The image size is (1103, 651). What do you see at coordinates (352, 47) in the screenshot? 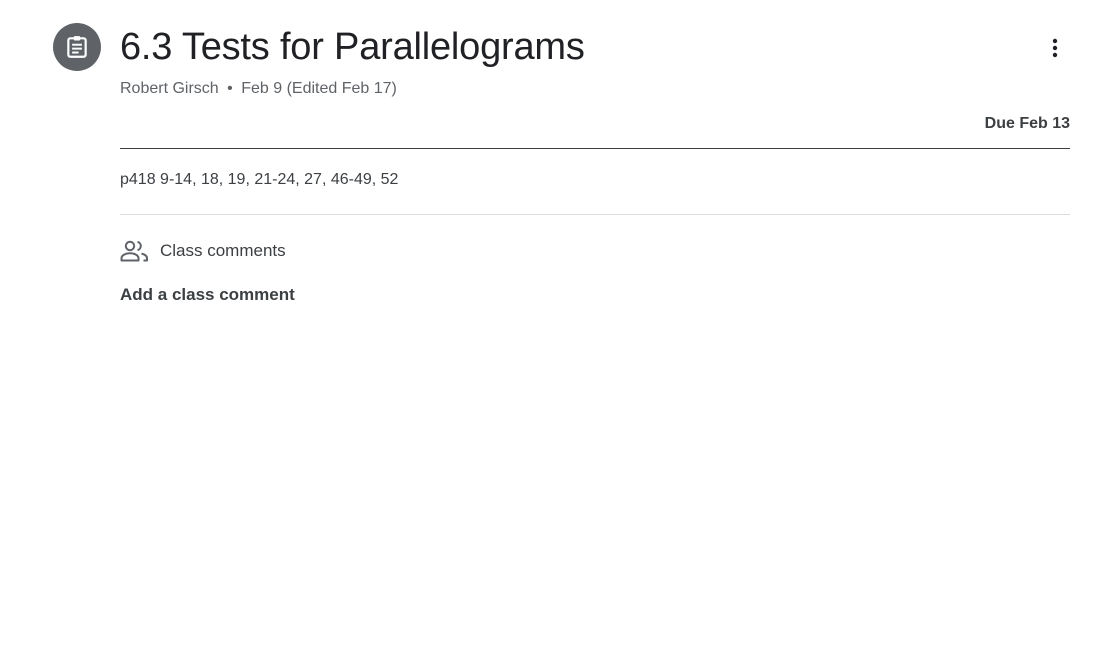
I see `assignment-title: 6.3 Tests for Parallelograms` at bounding box center [352, 47].